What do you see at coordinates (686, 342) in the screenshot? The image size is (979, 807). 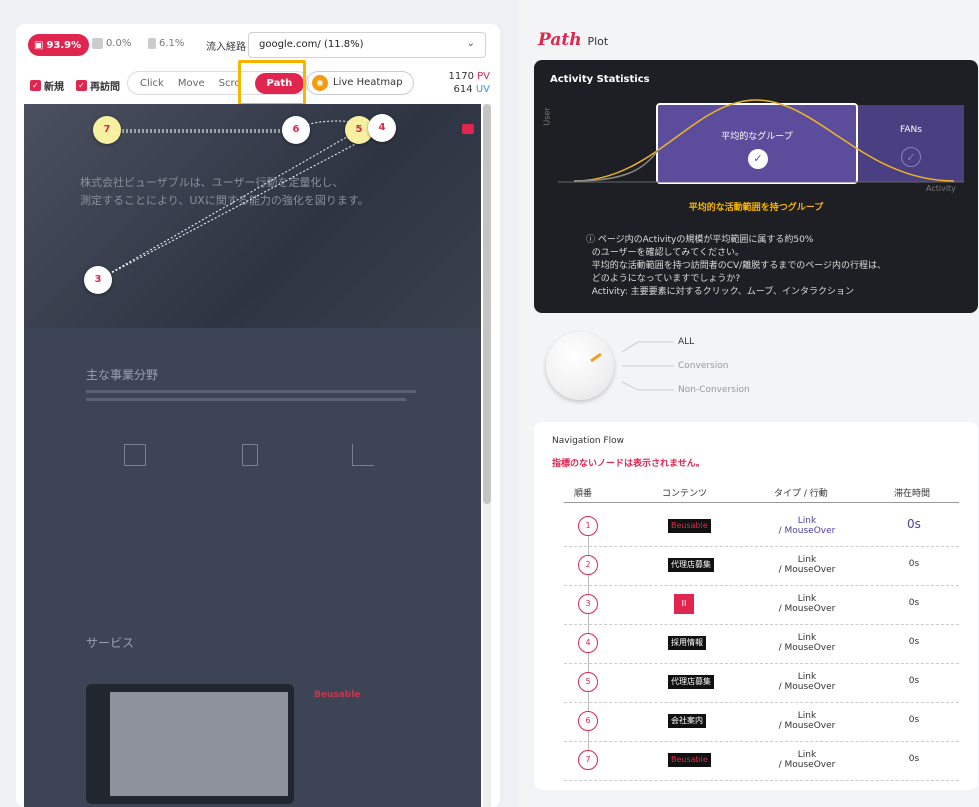 I see `knob-option-all: ALL` at bounding box center [686, 342].